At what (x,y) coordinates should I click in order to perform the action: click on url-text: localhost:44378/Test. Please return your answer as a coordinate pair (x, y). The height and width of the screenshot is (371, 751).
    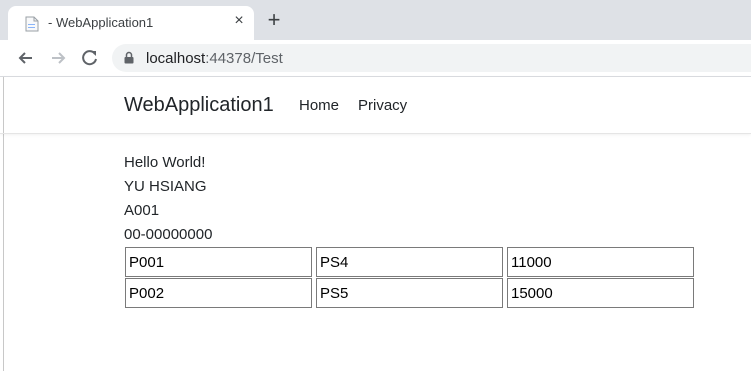
    Looking at the image, I should click on (214, 58).